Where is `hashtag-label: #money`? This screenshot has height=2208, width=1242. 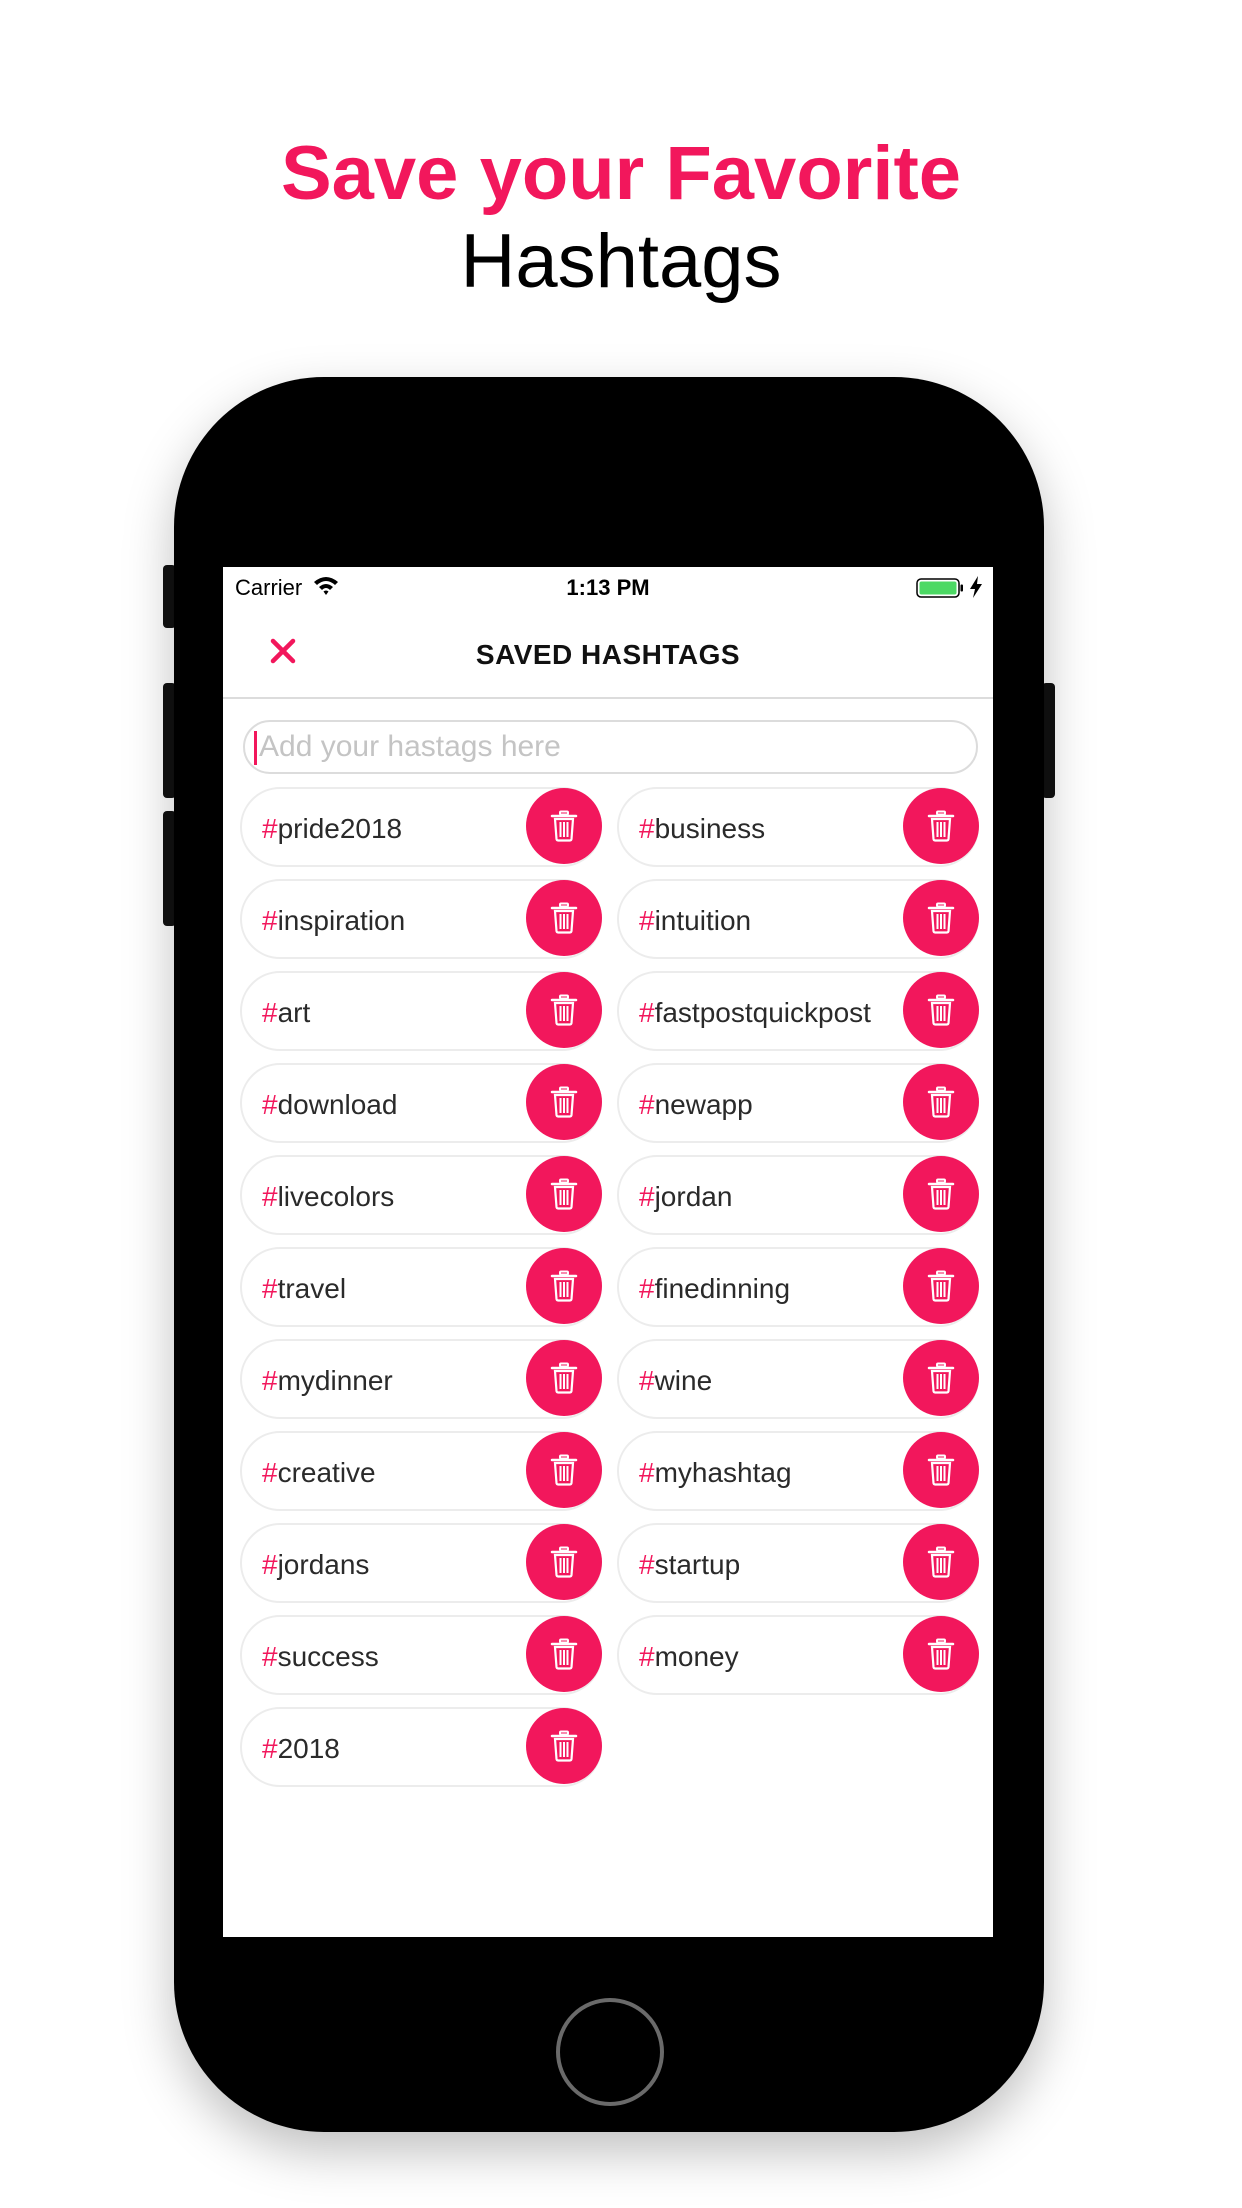
hashtag-label: #money is located at coordinates (689, 1657).